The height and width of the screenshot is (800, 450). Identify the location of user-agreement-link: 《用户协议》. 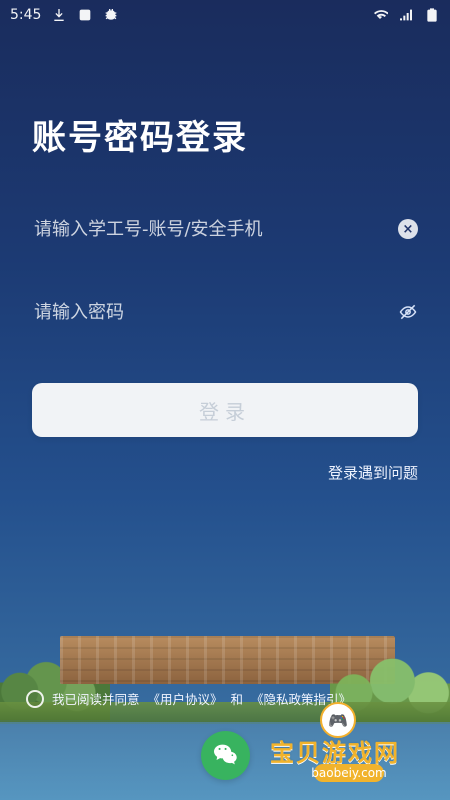
(185, 698).